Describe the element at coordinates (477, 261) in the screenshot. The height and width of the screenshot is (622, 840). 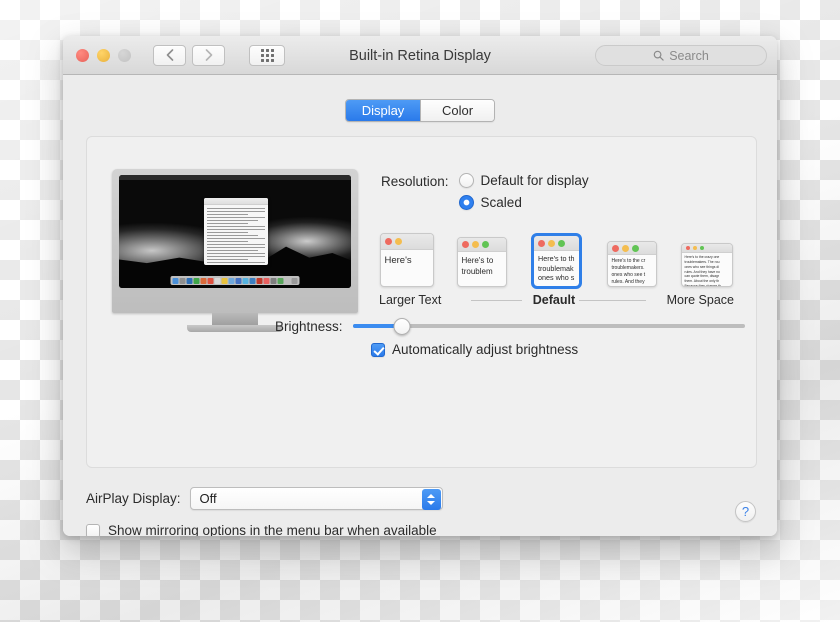
I see `thumb-line: Here's to` at that location.